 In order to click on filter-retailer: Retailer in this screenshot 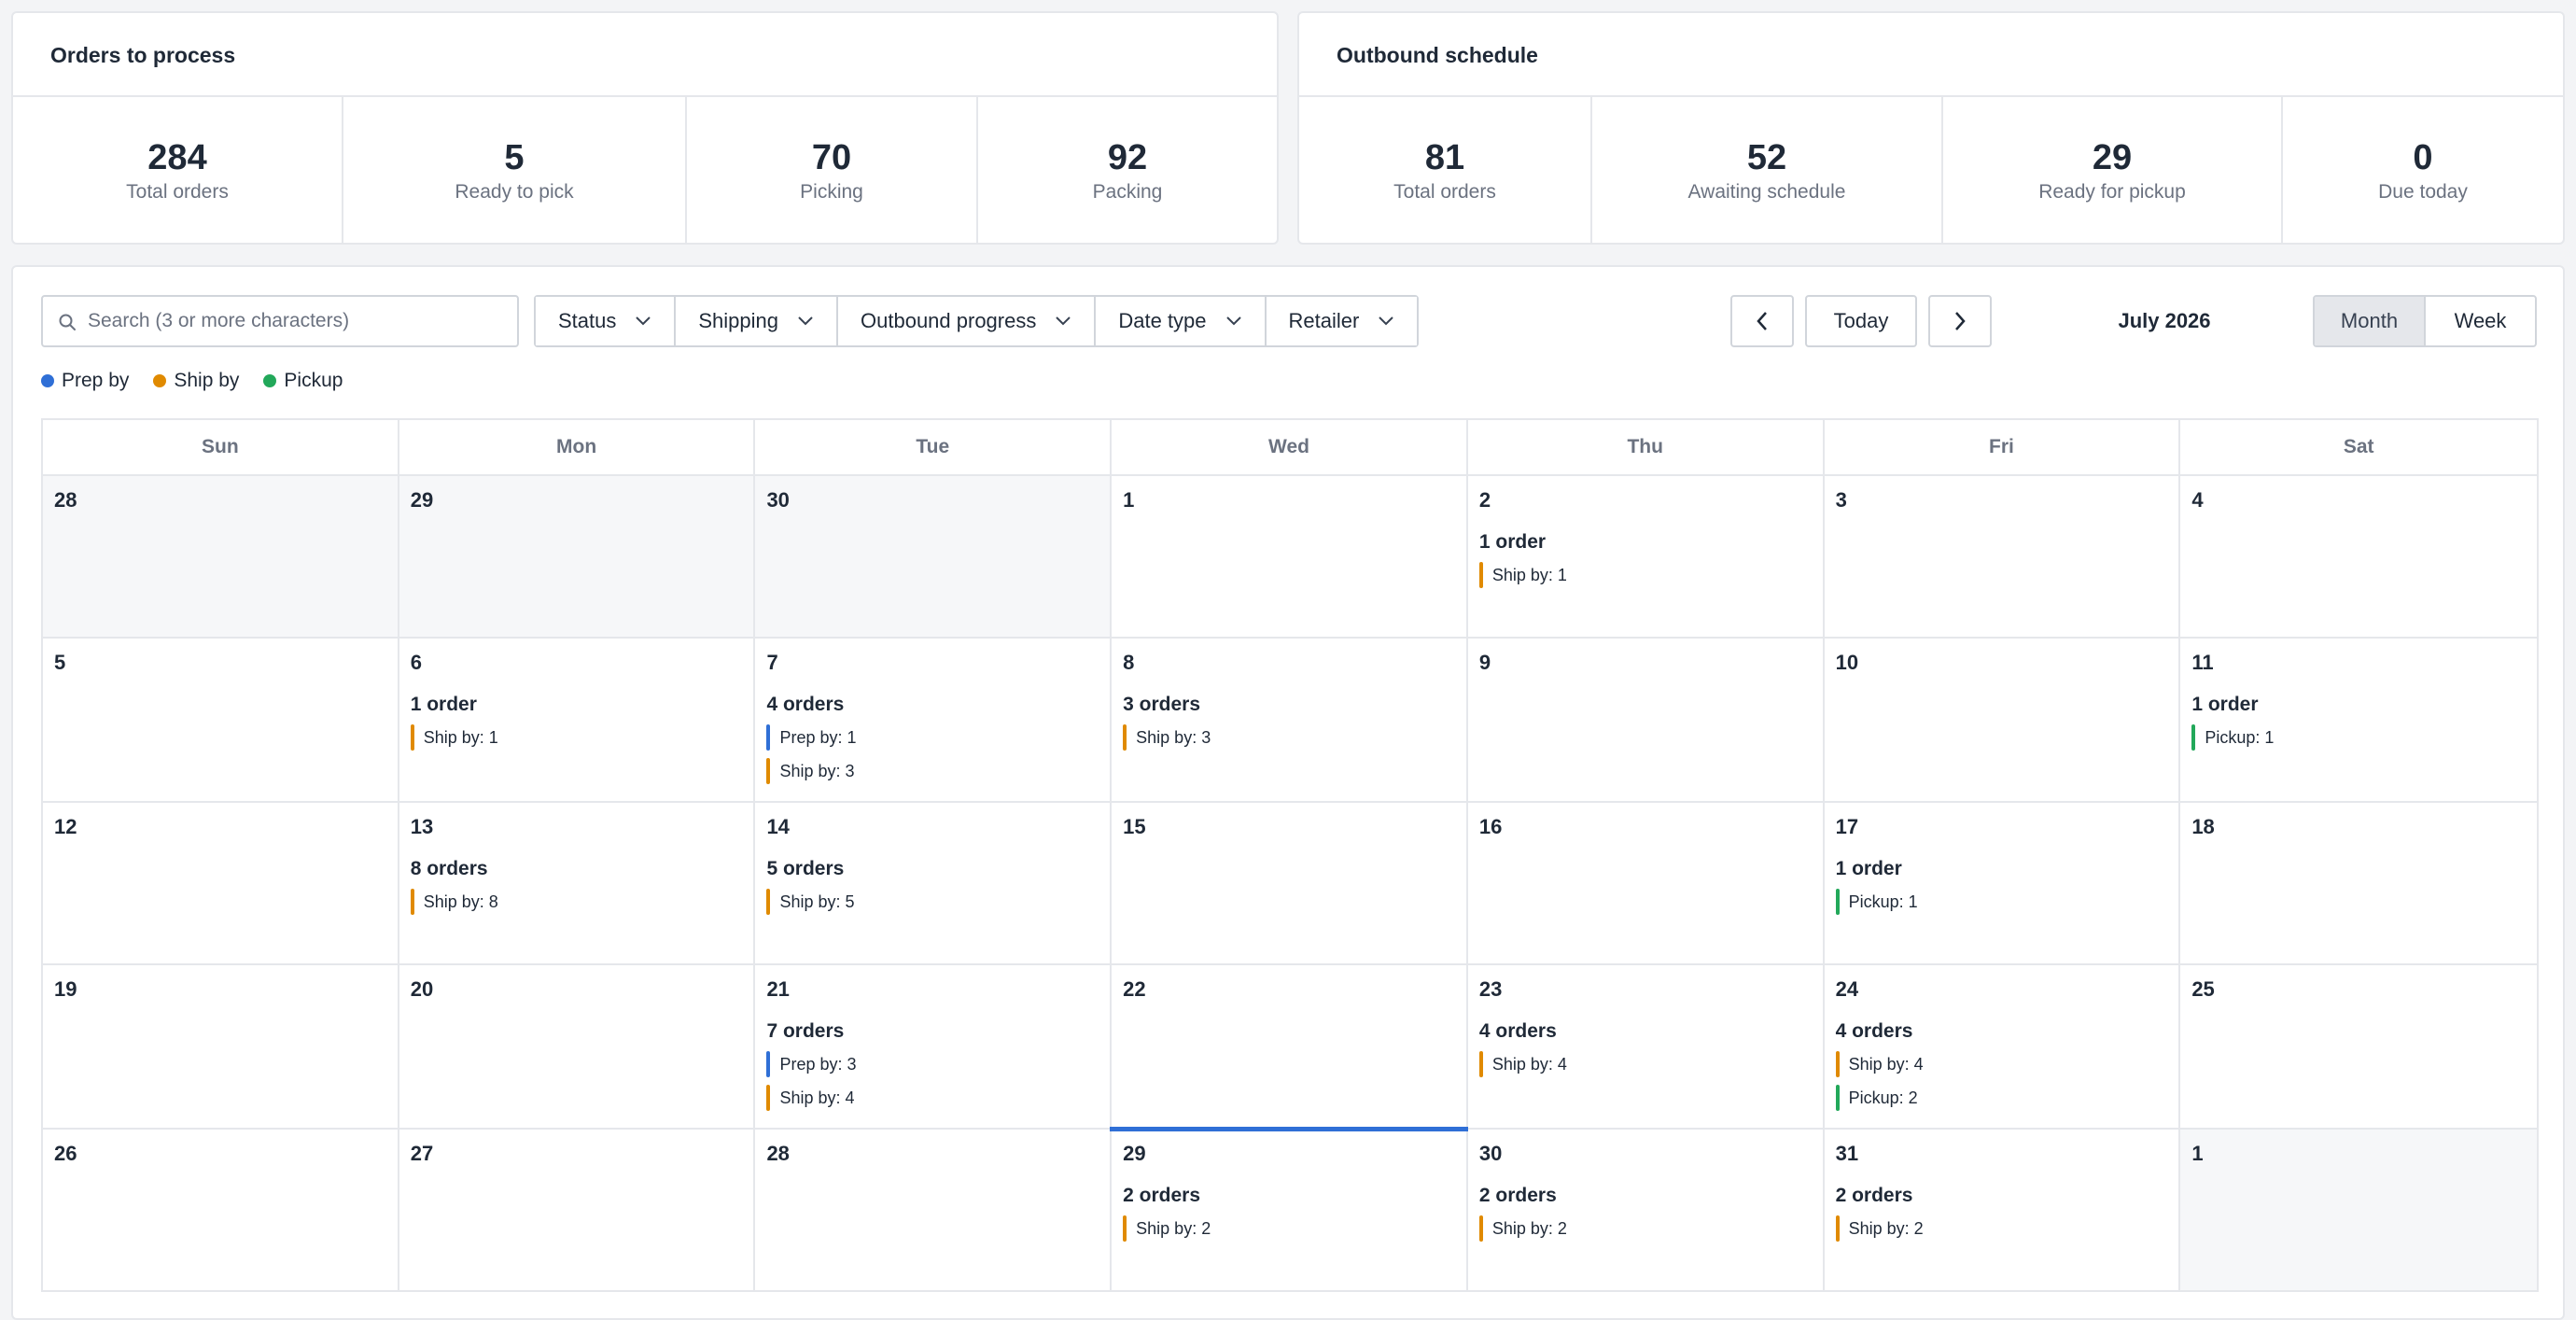, I will do `click(1342, 321)`.